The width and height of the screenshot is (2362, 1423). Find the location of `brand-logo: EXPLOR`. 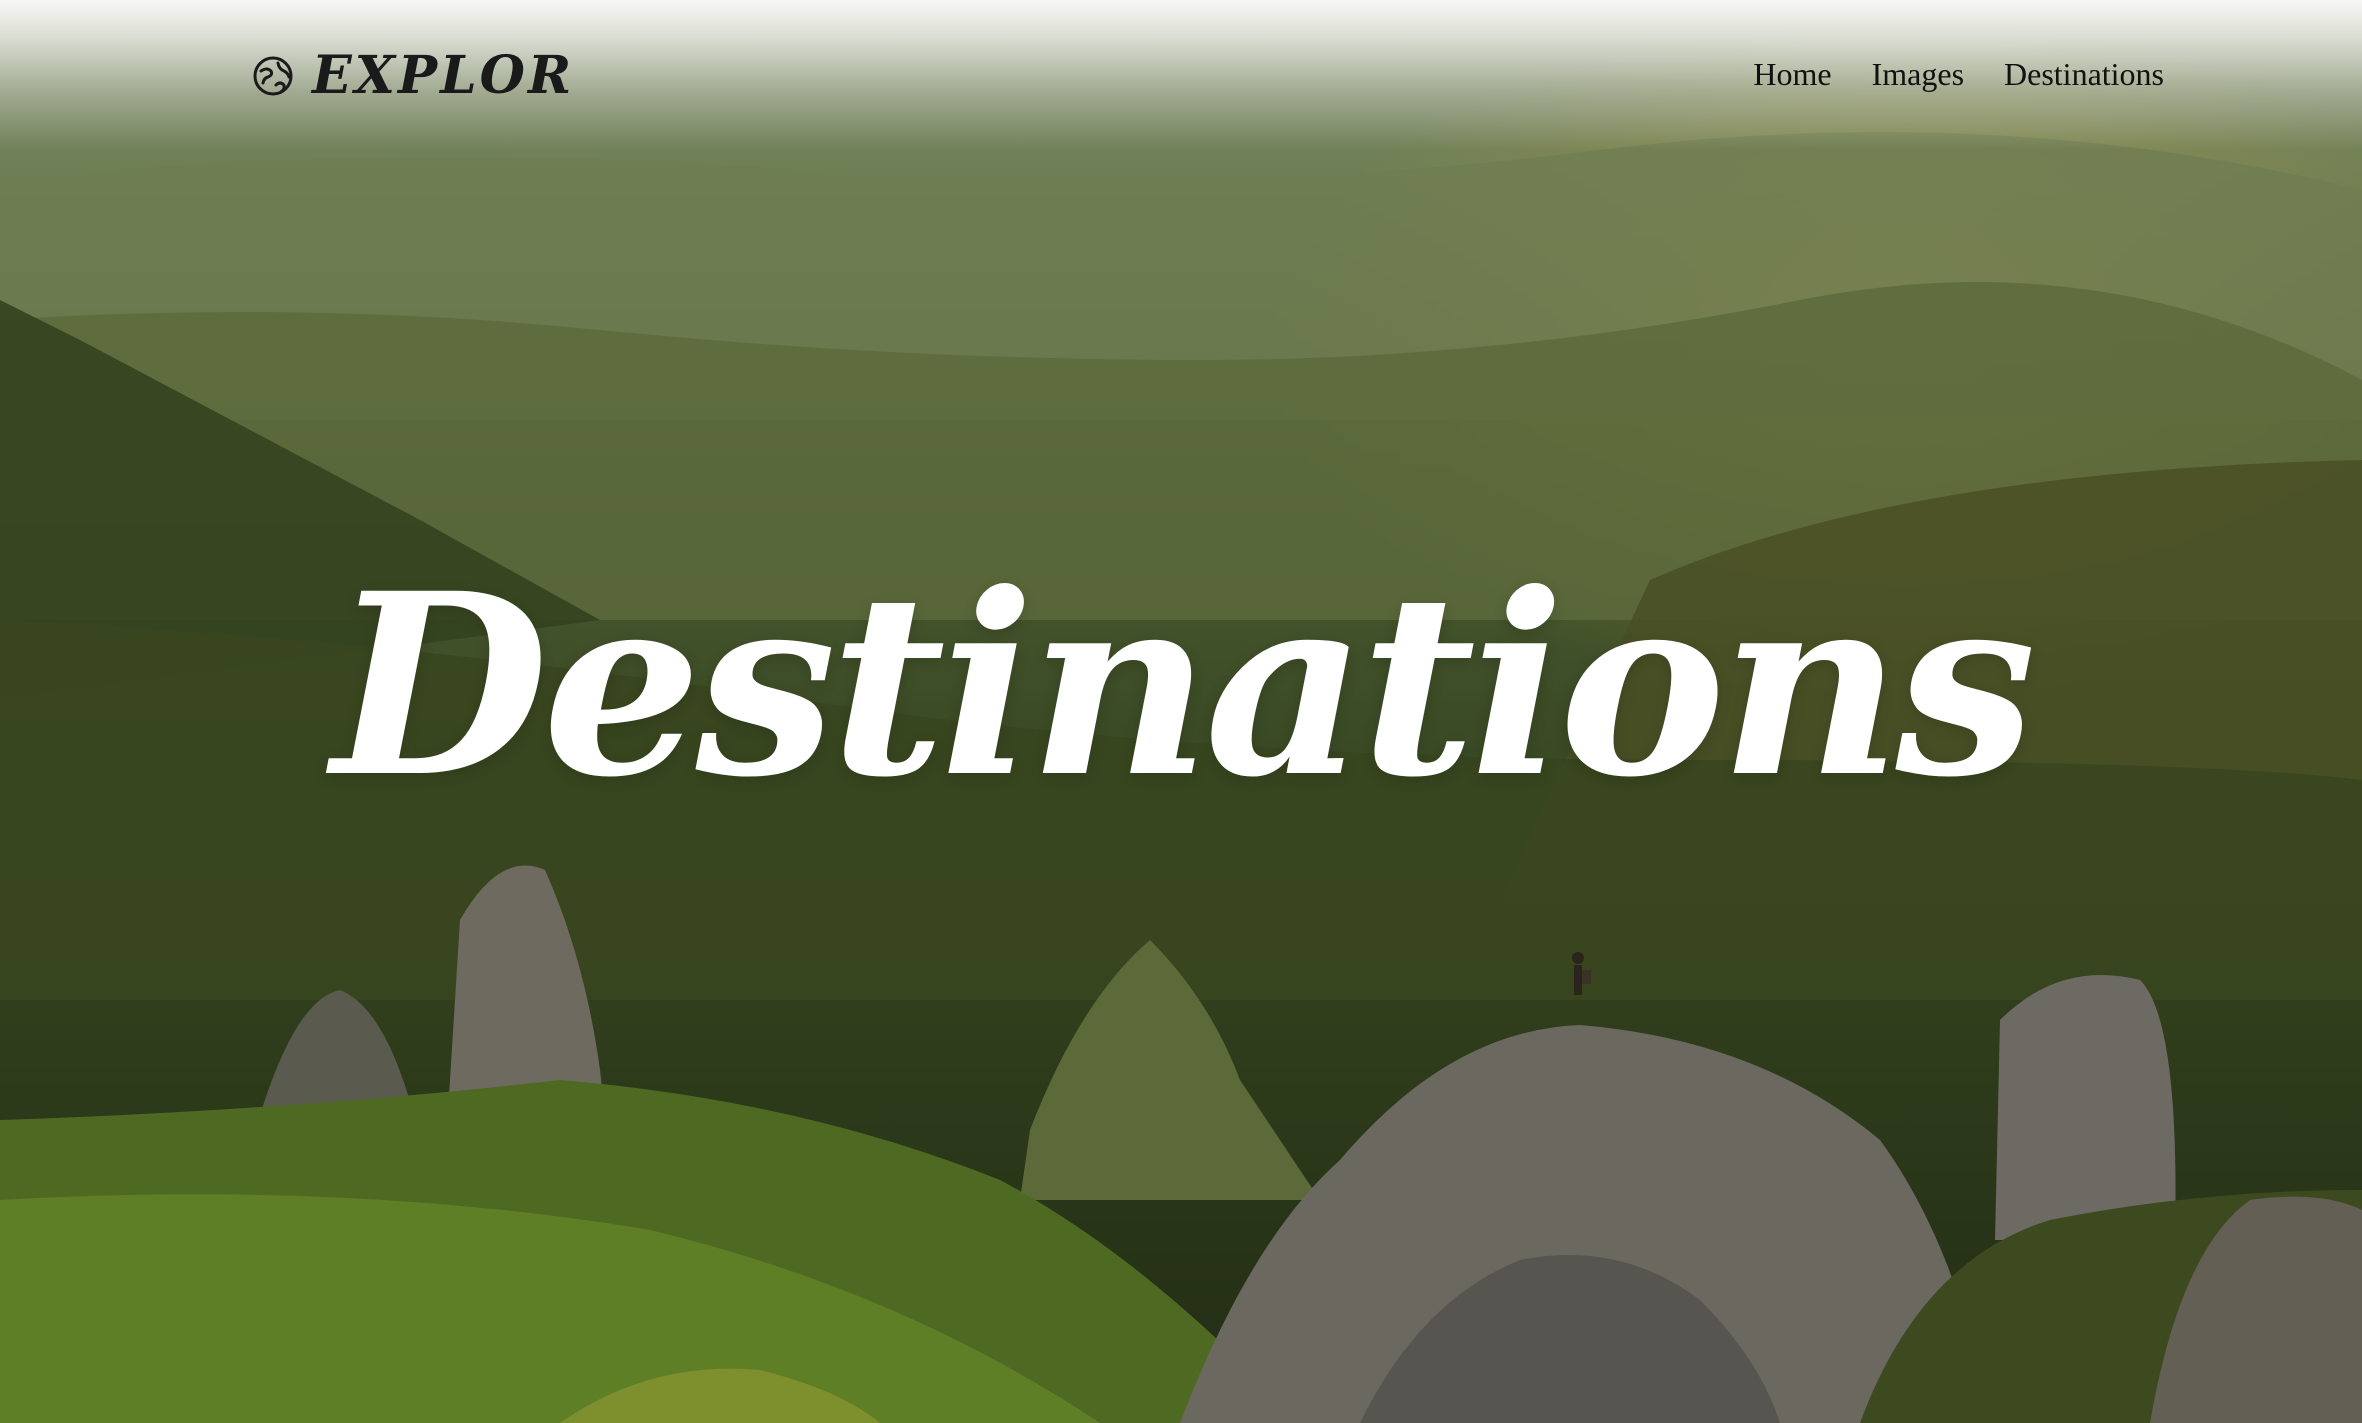

brand-logo: EXPLOR is located at coordinates (413, 76).